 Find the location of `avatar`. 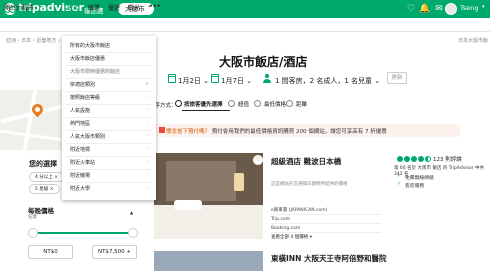

avatar is located at coordinates (451, 9).